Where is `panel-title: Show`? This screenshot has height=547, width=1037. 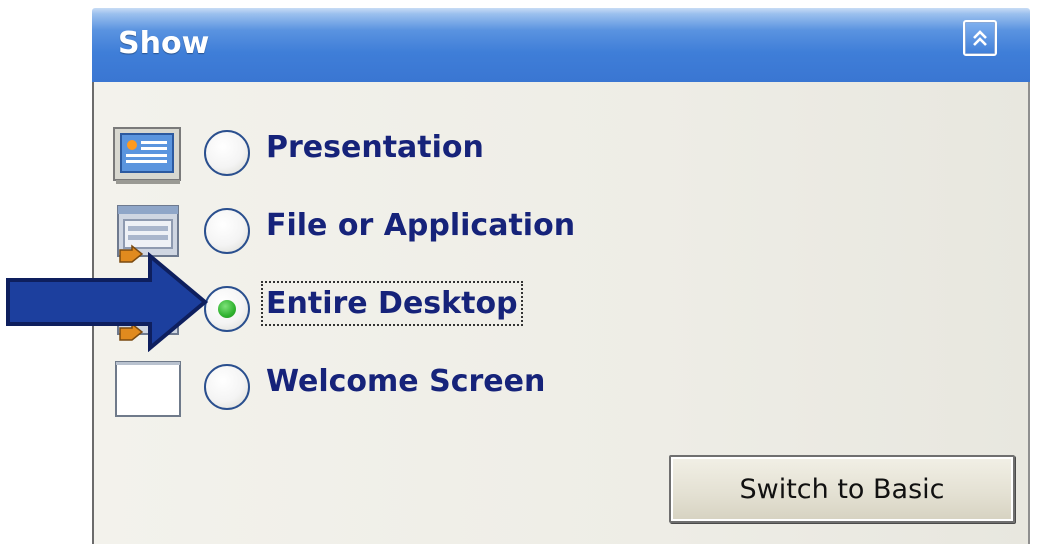 panel-title: Show is located at coordinates (164, 43).